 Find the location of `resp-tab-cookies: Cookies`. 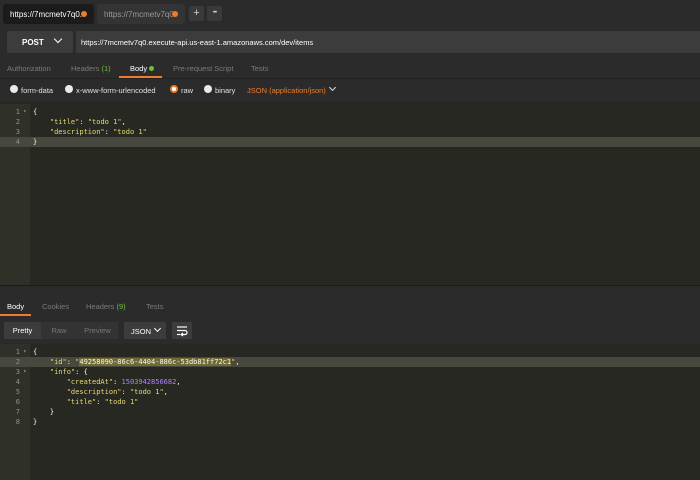

resp-tab-cookies: Cookies is located at coordinates (55, 306).